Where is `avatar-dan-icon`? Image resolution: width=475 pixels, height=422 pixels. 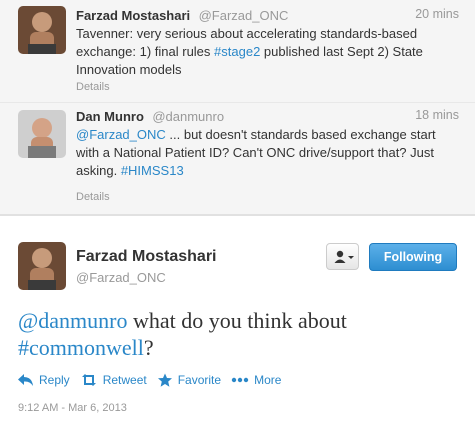
avatar-dan-icon is located at coordinates (42, 134).